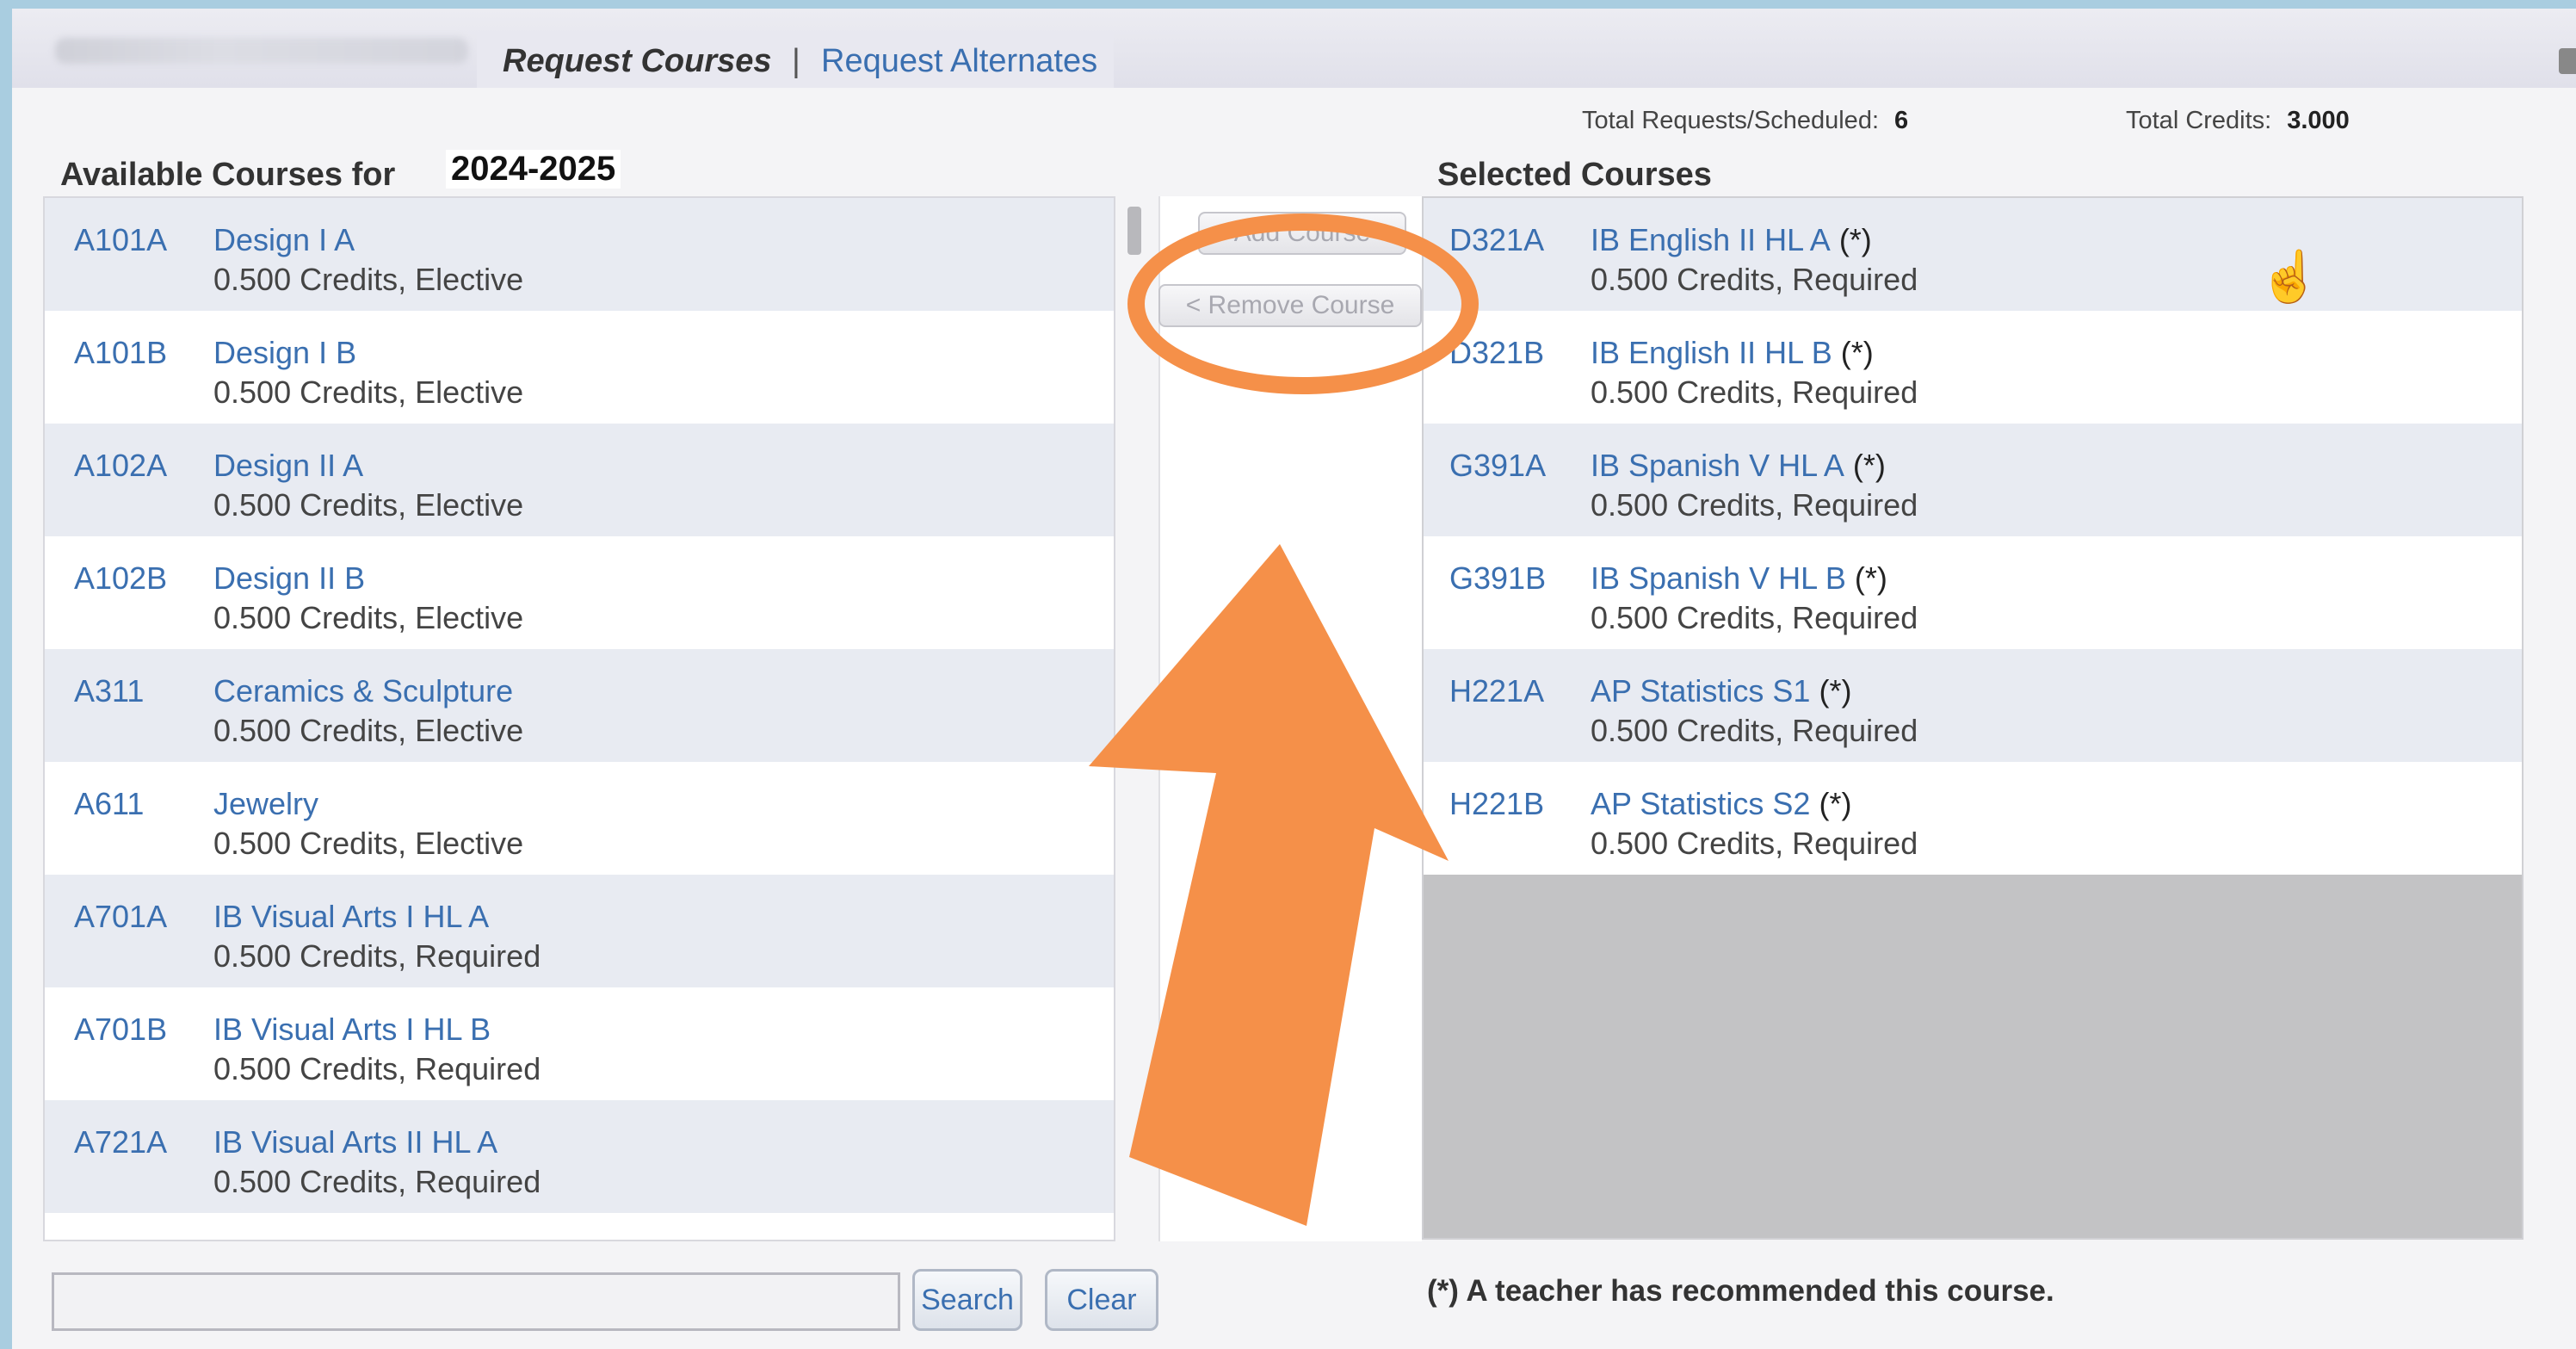  Describe the element at coordinates (2318, 120) in the screenshot. I see `total-credits-value: 3.000` at that location.